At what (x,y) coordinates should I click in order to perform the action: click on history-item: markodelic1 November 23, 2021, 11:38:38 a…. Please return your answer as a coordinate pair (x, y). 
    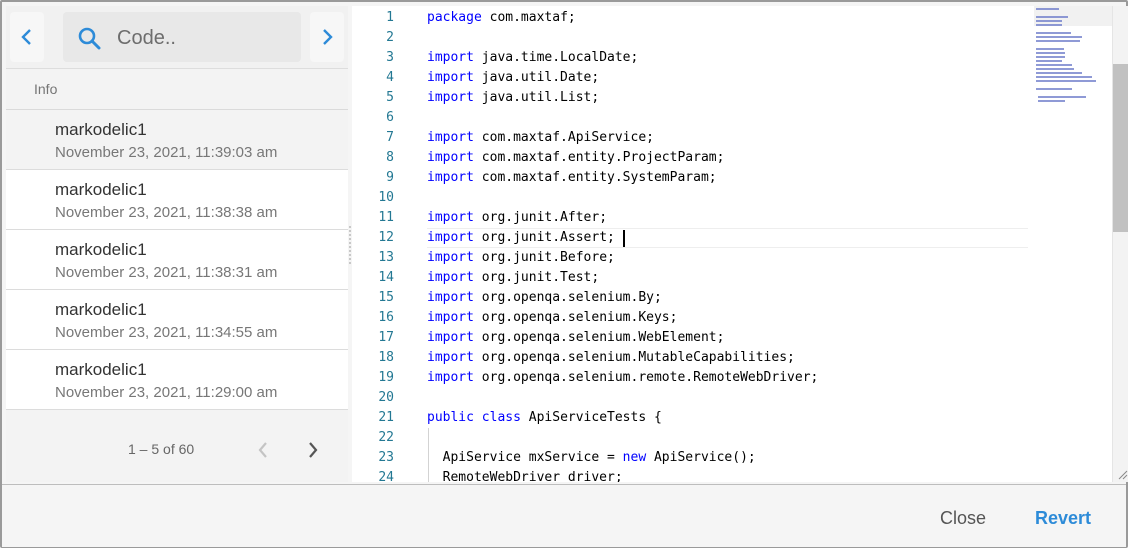
    Looking at the image, I should click on (177, 200).